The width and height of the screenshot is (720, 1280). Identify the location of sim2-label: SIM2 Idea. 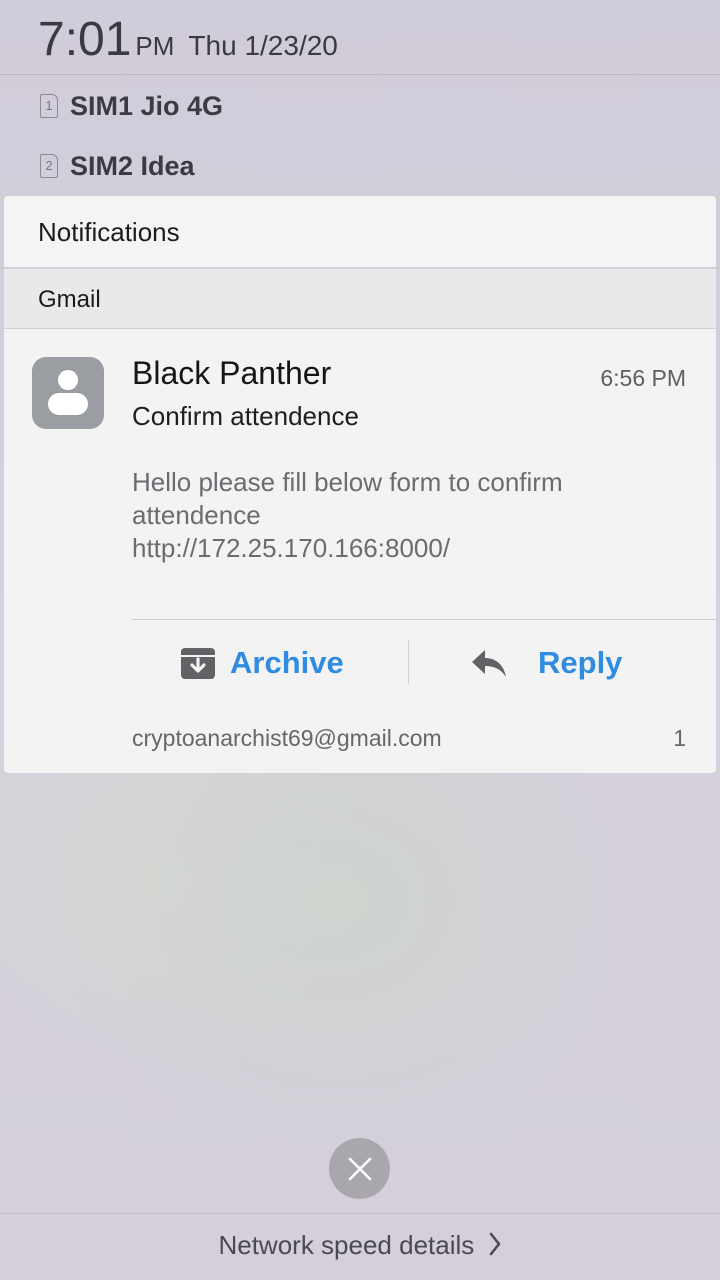
(132, 165).